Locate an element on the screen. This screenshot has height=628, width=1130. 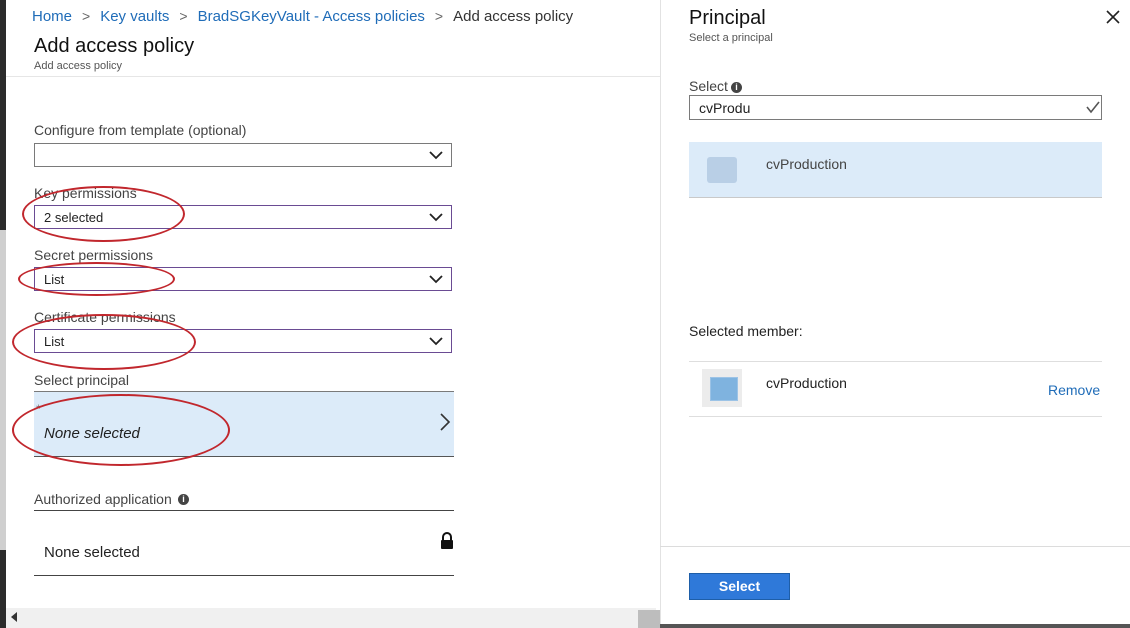
key-permissions-value: 2 selected is located at coordinates (74, 217).